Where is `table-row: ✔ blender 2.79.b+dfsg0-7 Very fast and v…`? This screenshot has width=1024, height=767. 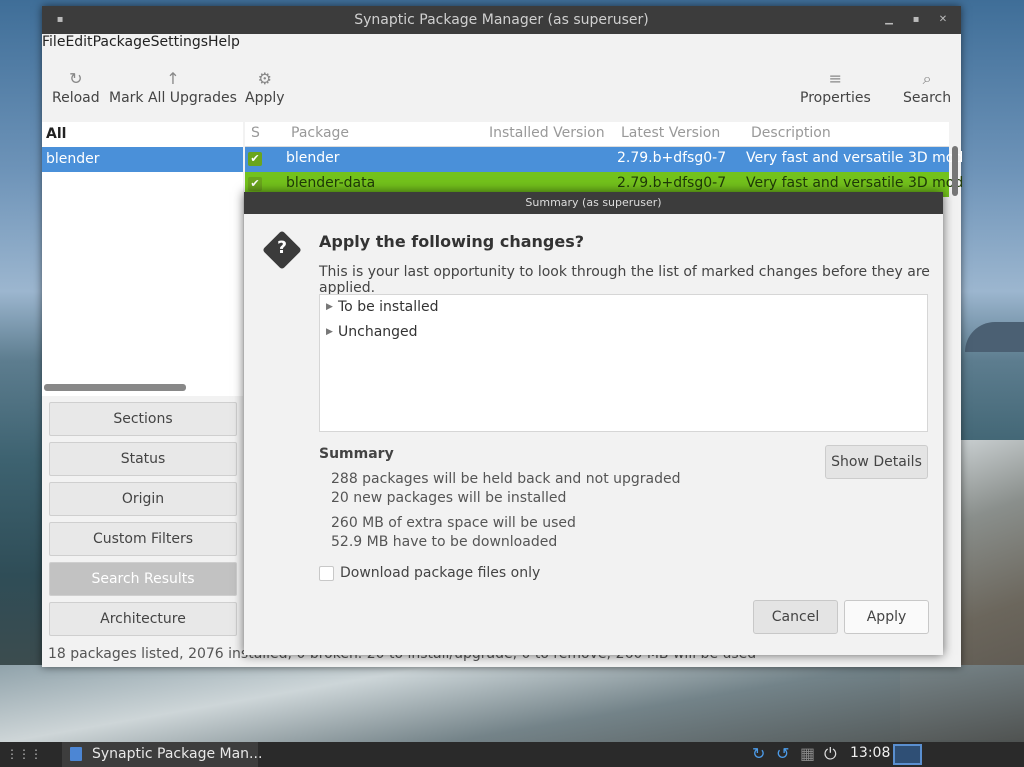 table-row: ✔ blender 2.79.b+dfsg0-7 Very fast and v… is located at coordinates (604, 159).